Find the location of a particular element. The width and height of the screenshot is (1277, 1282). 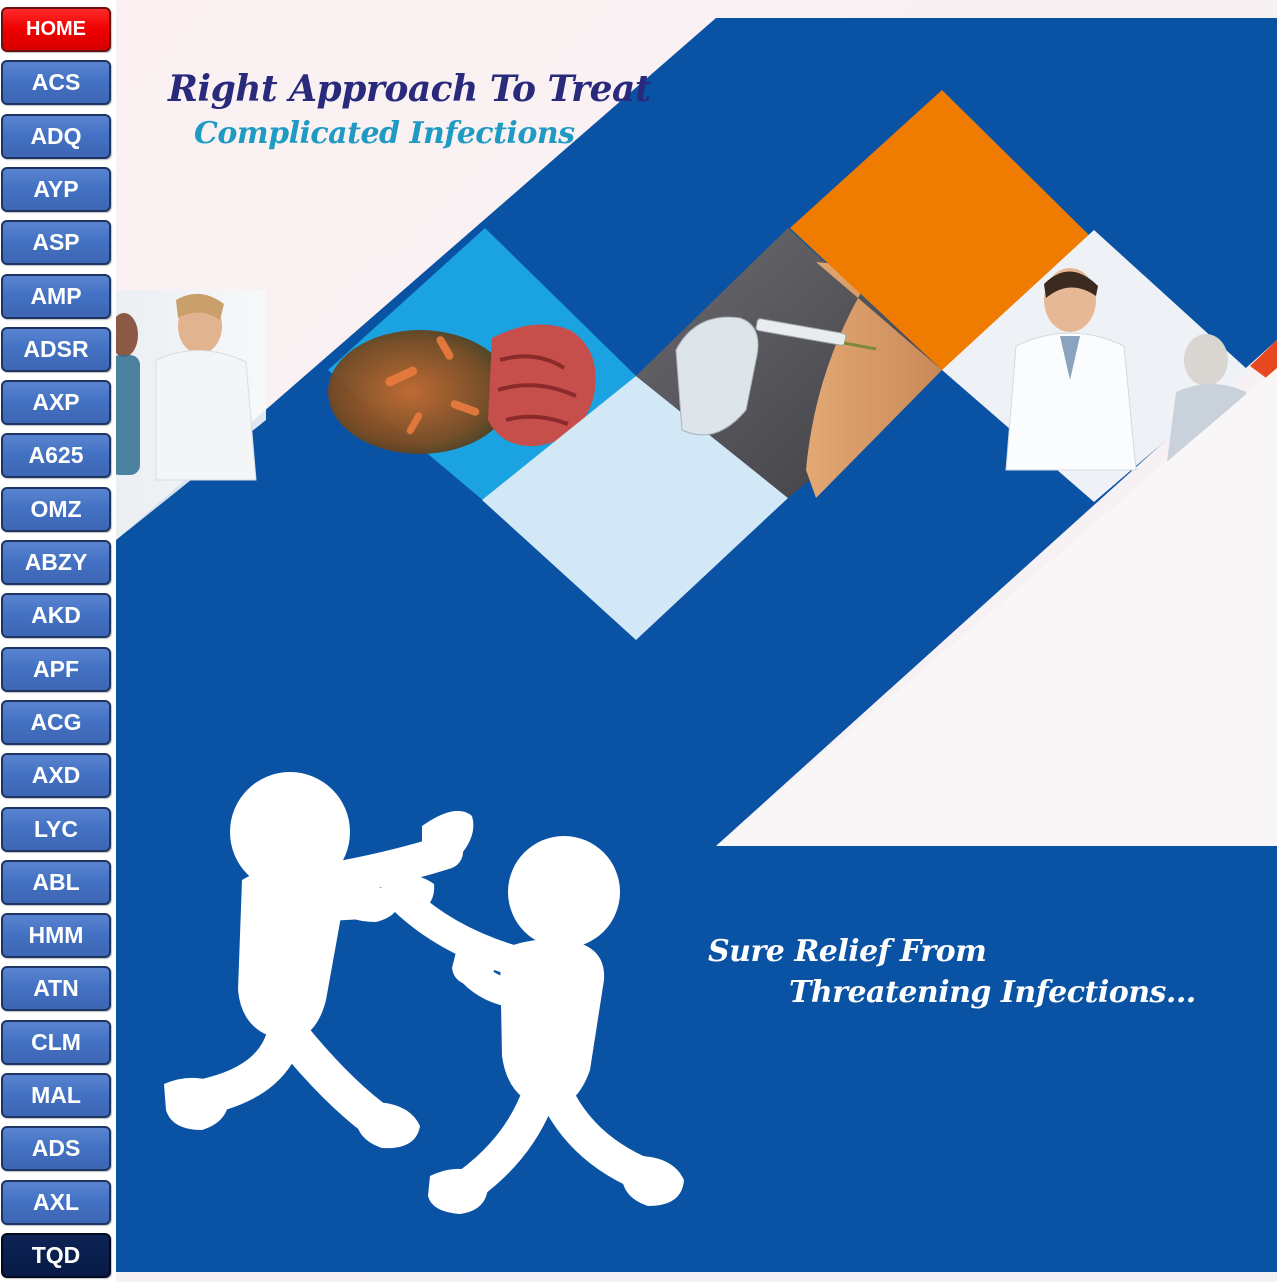

nav-button-adsr: ADSR is located at coordinates (56, 349).